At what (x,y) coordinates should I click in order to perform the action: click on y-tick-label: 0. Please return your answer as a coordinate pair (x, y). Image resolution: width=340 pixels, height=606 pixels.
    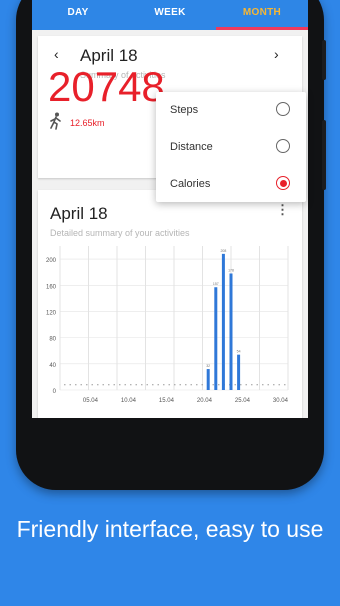
    Looking at the image, I should click on (55, 392).